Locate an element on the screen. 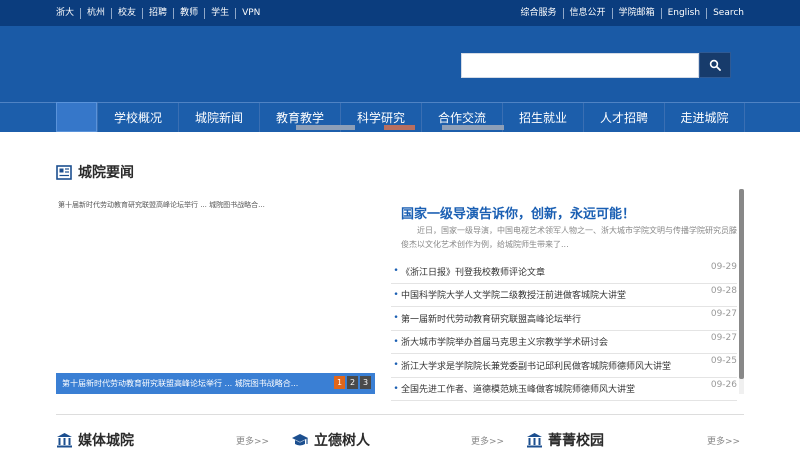 The height and width of the screenshot is (450, 800). news-section-header: 城院要闻 is located at coordinates (95, 172).